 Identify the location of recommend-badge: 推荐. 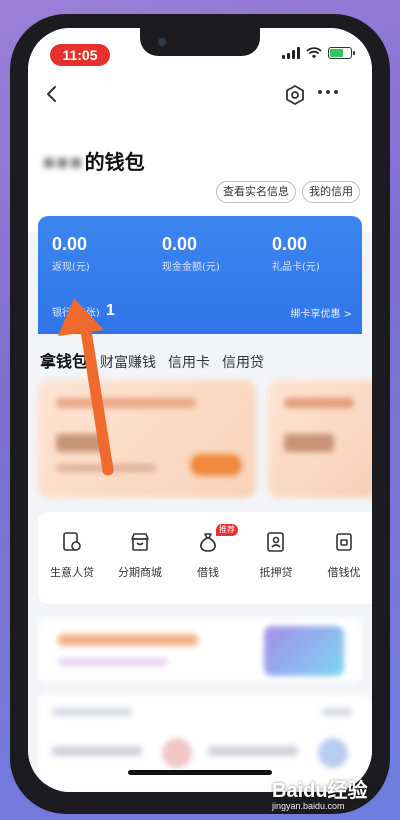
(227, 530).